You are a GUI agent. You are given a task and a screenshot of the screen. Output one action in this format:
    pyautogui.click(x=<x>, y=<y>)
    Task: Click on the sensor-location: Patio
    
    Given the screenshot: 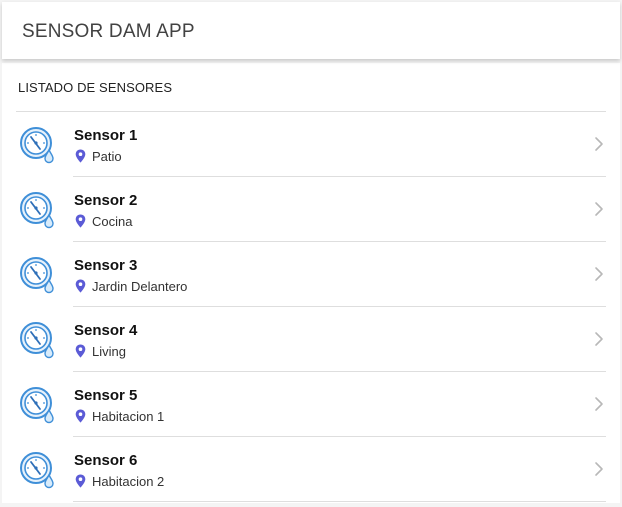 What is the action you would take?
    pyautogui.click(x=98, y=156)
    